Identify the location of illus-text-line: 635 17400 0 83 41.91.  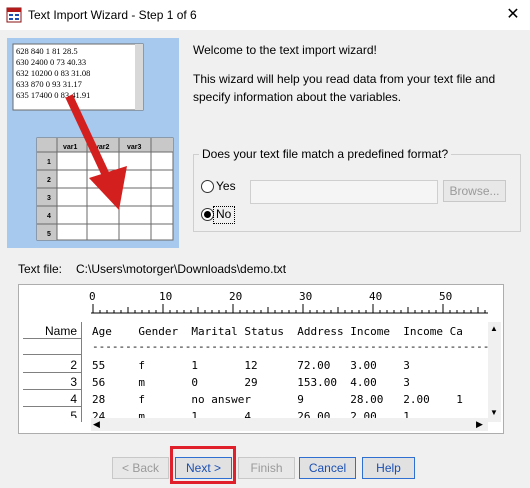
(53, 95).